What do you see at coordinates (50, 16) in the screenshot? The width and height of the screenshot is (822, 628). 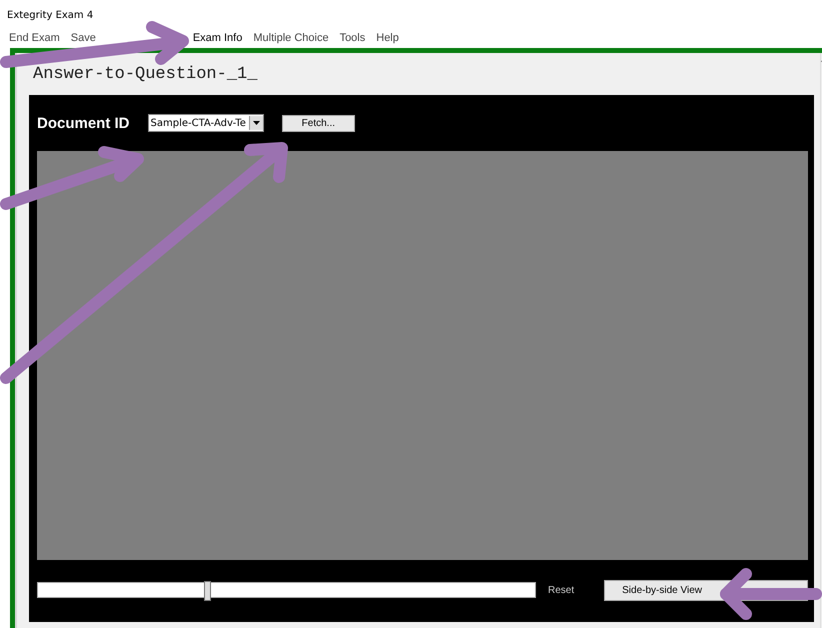 I see `window-title: Extegrity Exam 4` at bounding box center [50, 16].